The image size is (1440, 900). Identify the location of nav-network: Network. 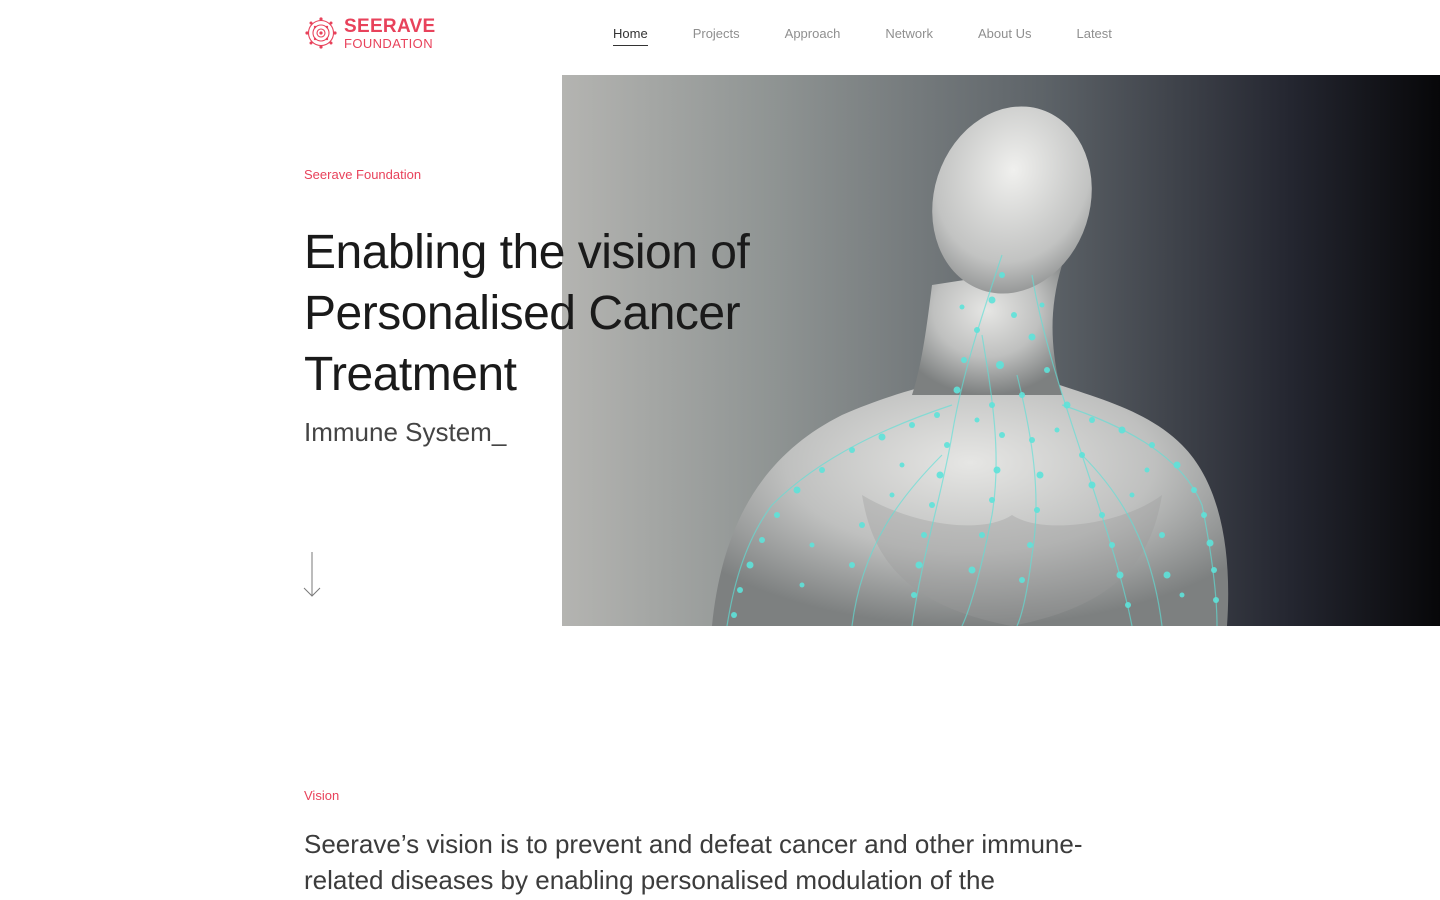
(909, 36).